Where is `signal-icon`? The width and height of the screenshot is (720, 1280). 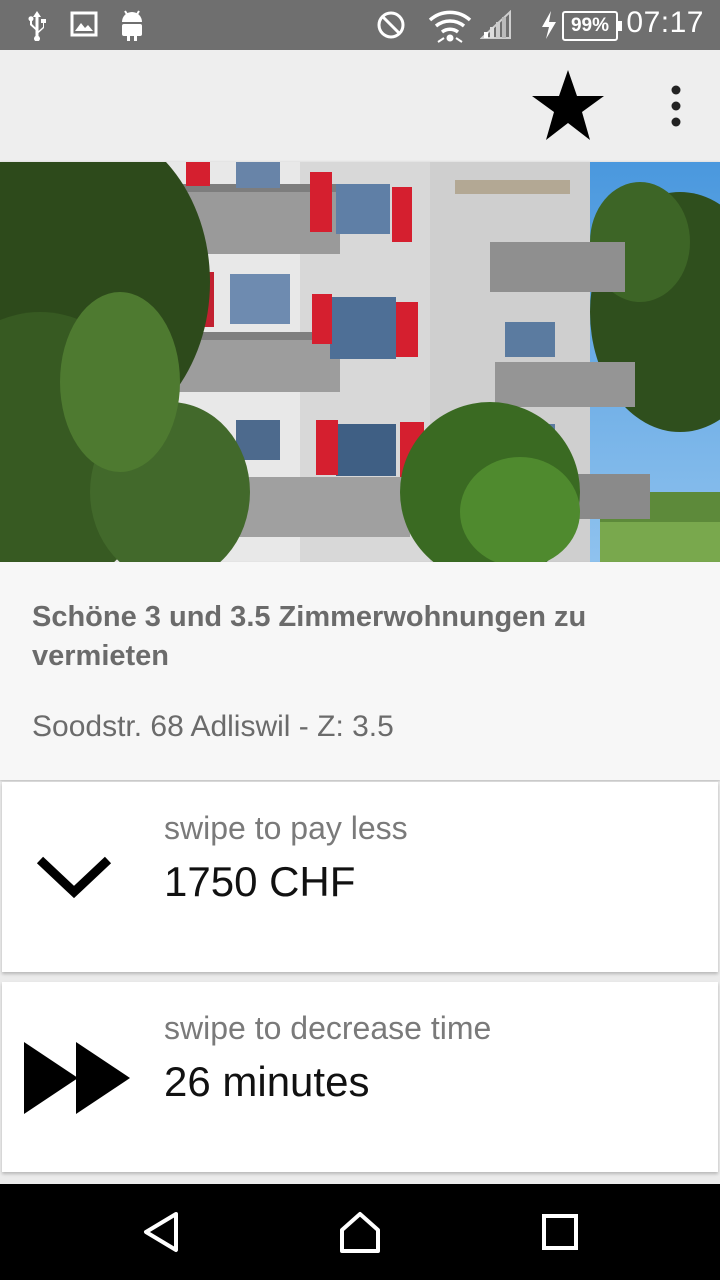 signal-icon is located at coordinates (495, 24).